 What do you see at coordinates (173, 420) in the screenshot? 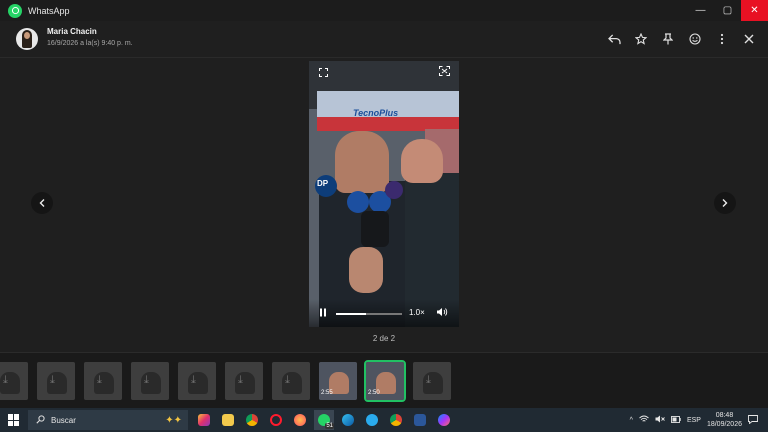
I see `sparkle-icon: ✦✦` at bounding box center [173, 420].